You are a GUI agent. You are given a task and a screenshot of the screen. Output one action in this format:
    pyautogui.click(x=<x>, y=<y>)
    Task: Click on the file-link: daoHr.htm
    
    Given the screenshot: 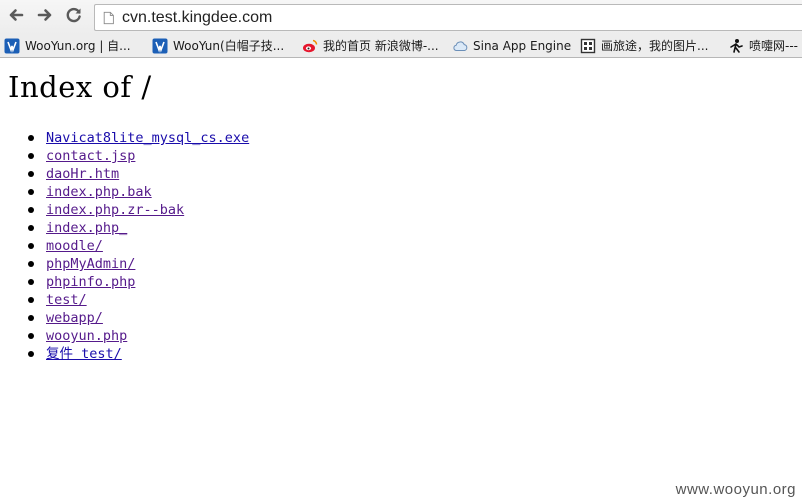 What is the action you would take?
    pyautogui.click(x=82, y=174)
    